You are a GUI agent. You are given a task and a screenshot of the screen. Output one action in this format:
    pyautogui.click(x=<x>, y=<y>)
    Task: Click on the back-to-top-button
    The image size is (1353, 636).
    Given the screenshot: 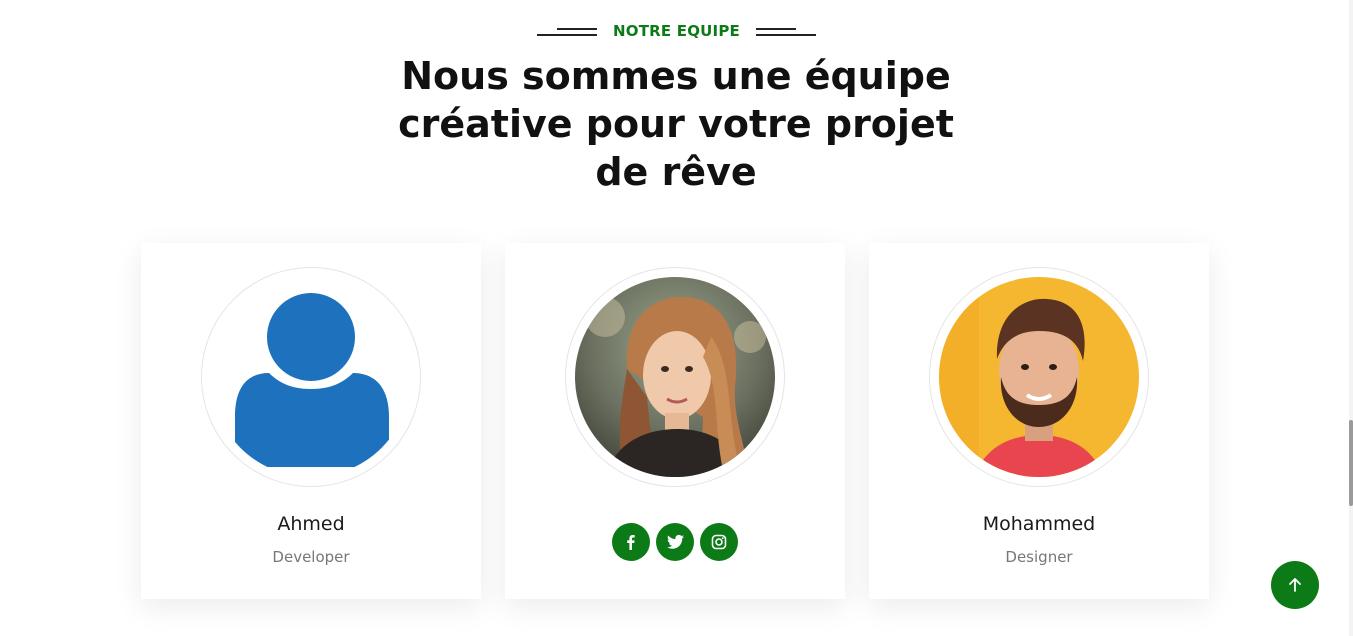 What is the action you would take?
    pyautogui.click(x=1295, y=585)
    